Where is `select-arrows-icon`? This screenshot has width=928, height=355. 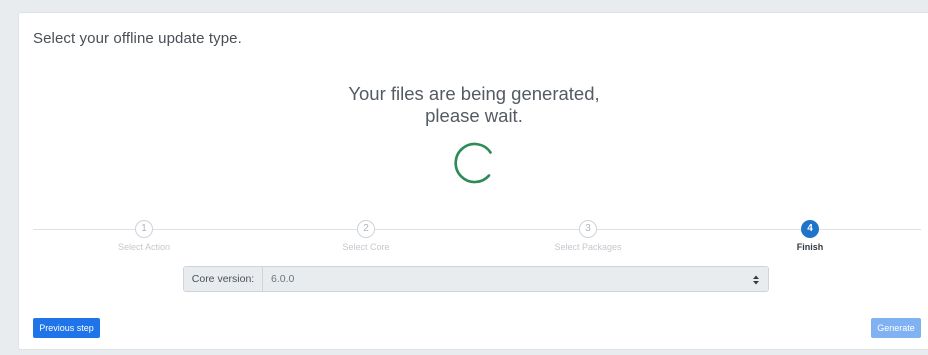 select-arrows-icon is located at coordinates (756, 280).